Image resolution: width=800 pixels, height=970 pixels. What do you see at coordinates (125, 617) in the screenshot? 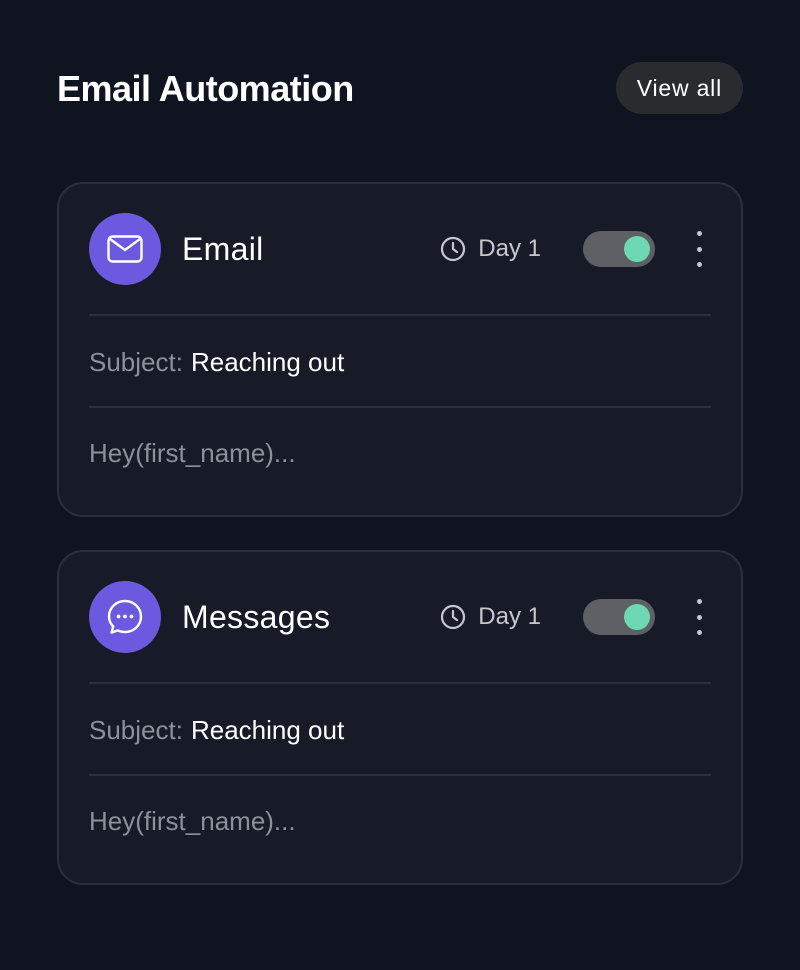
I see `chat-bubble-icon` at bounding box center [125, 617].